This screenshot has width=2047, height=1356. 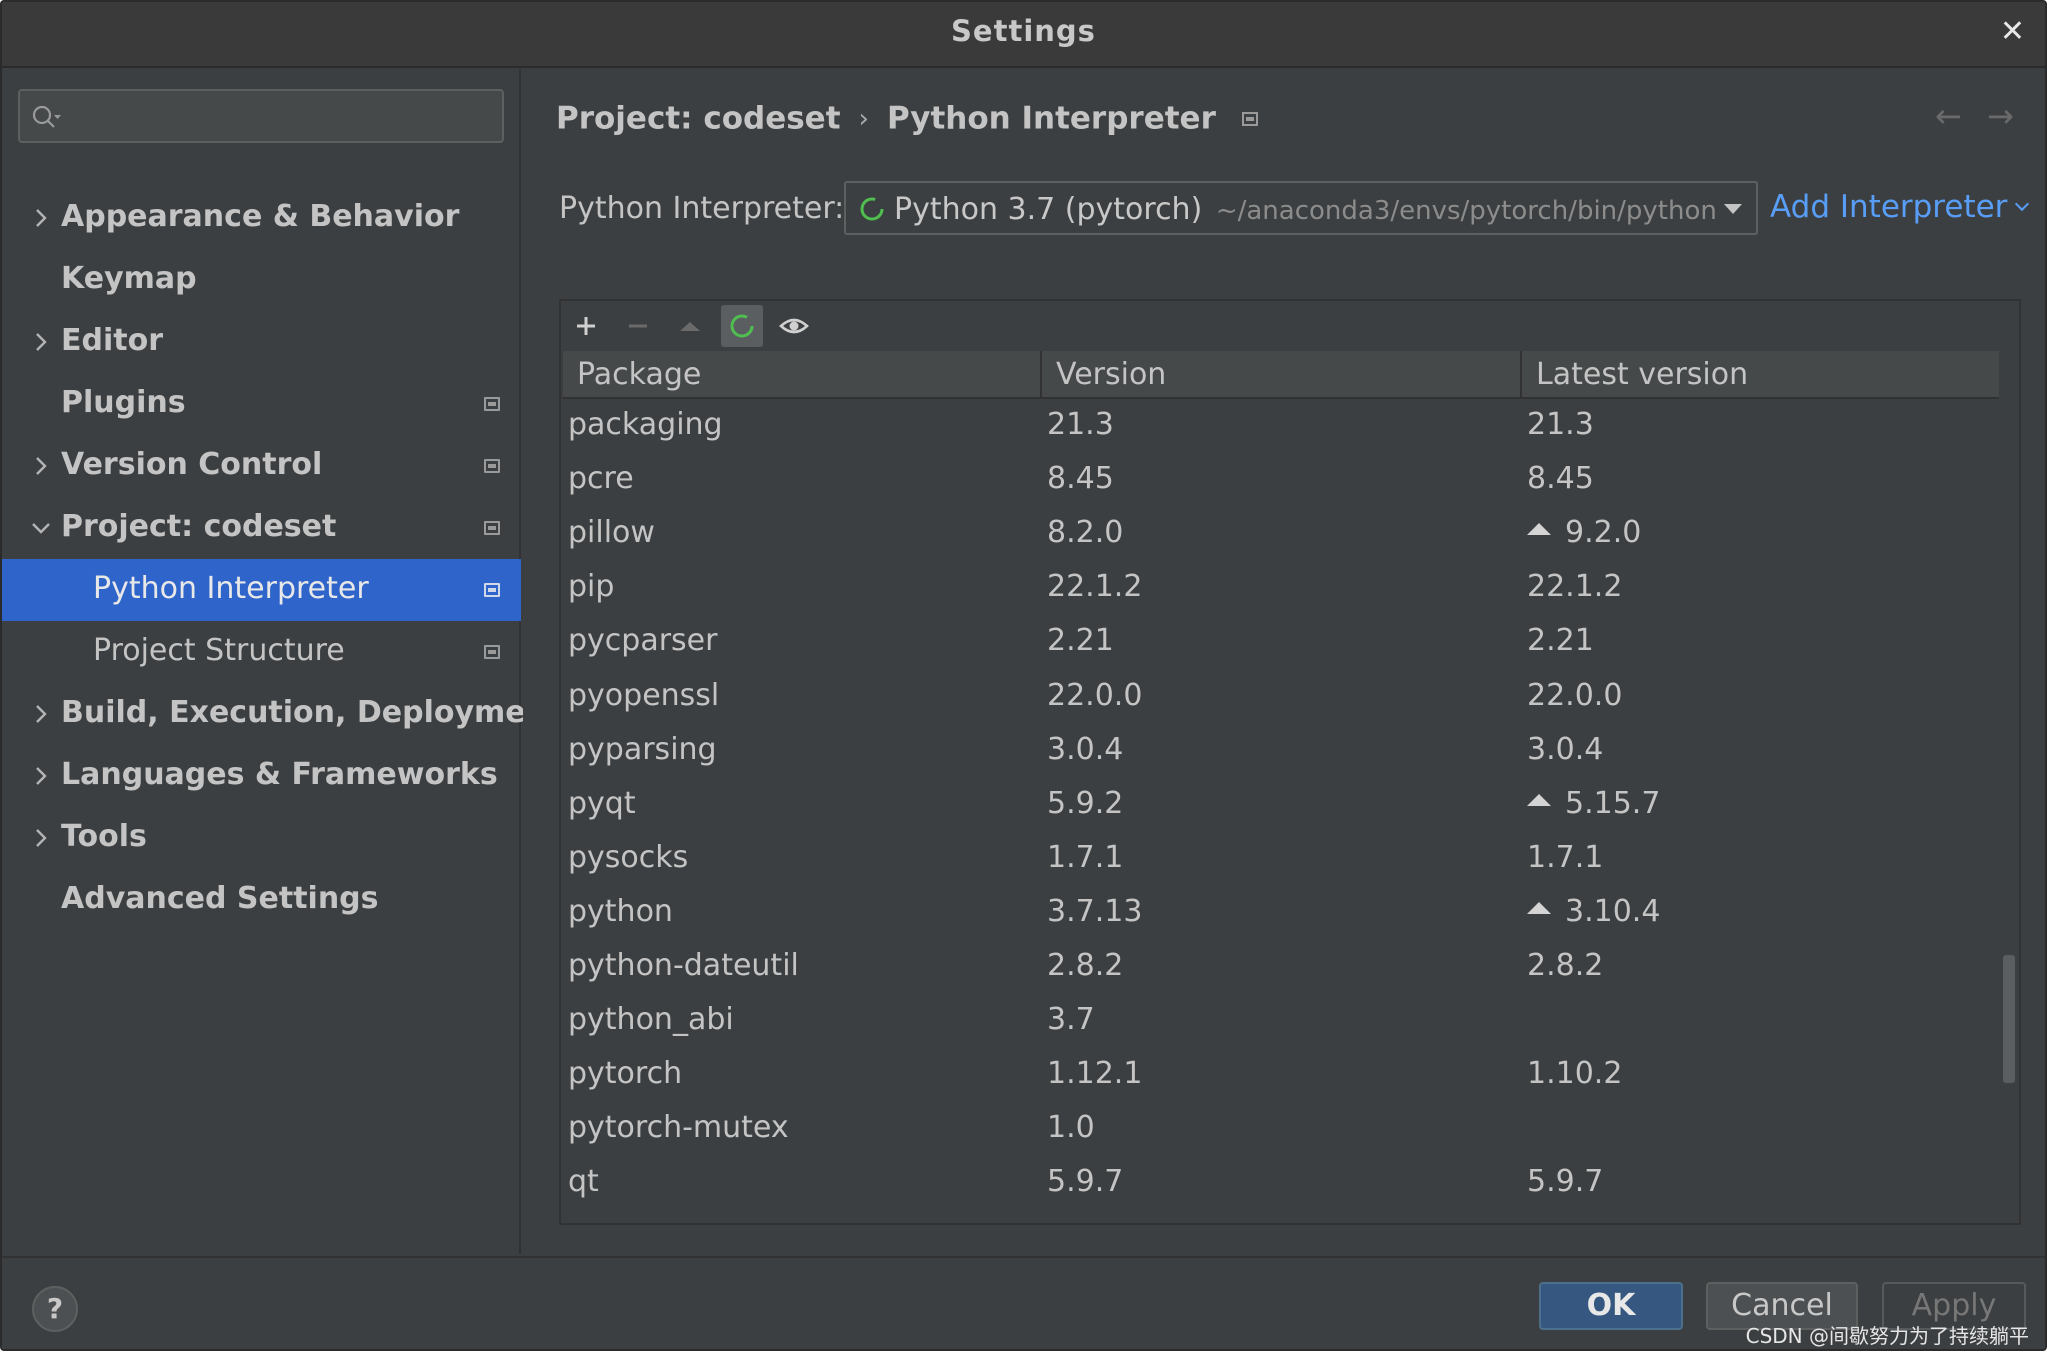 I want to click on refresh-packages-button, so click(x=742, y=326).